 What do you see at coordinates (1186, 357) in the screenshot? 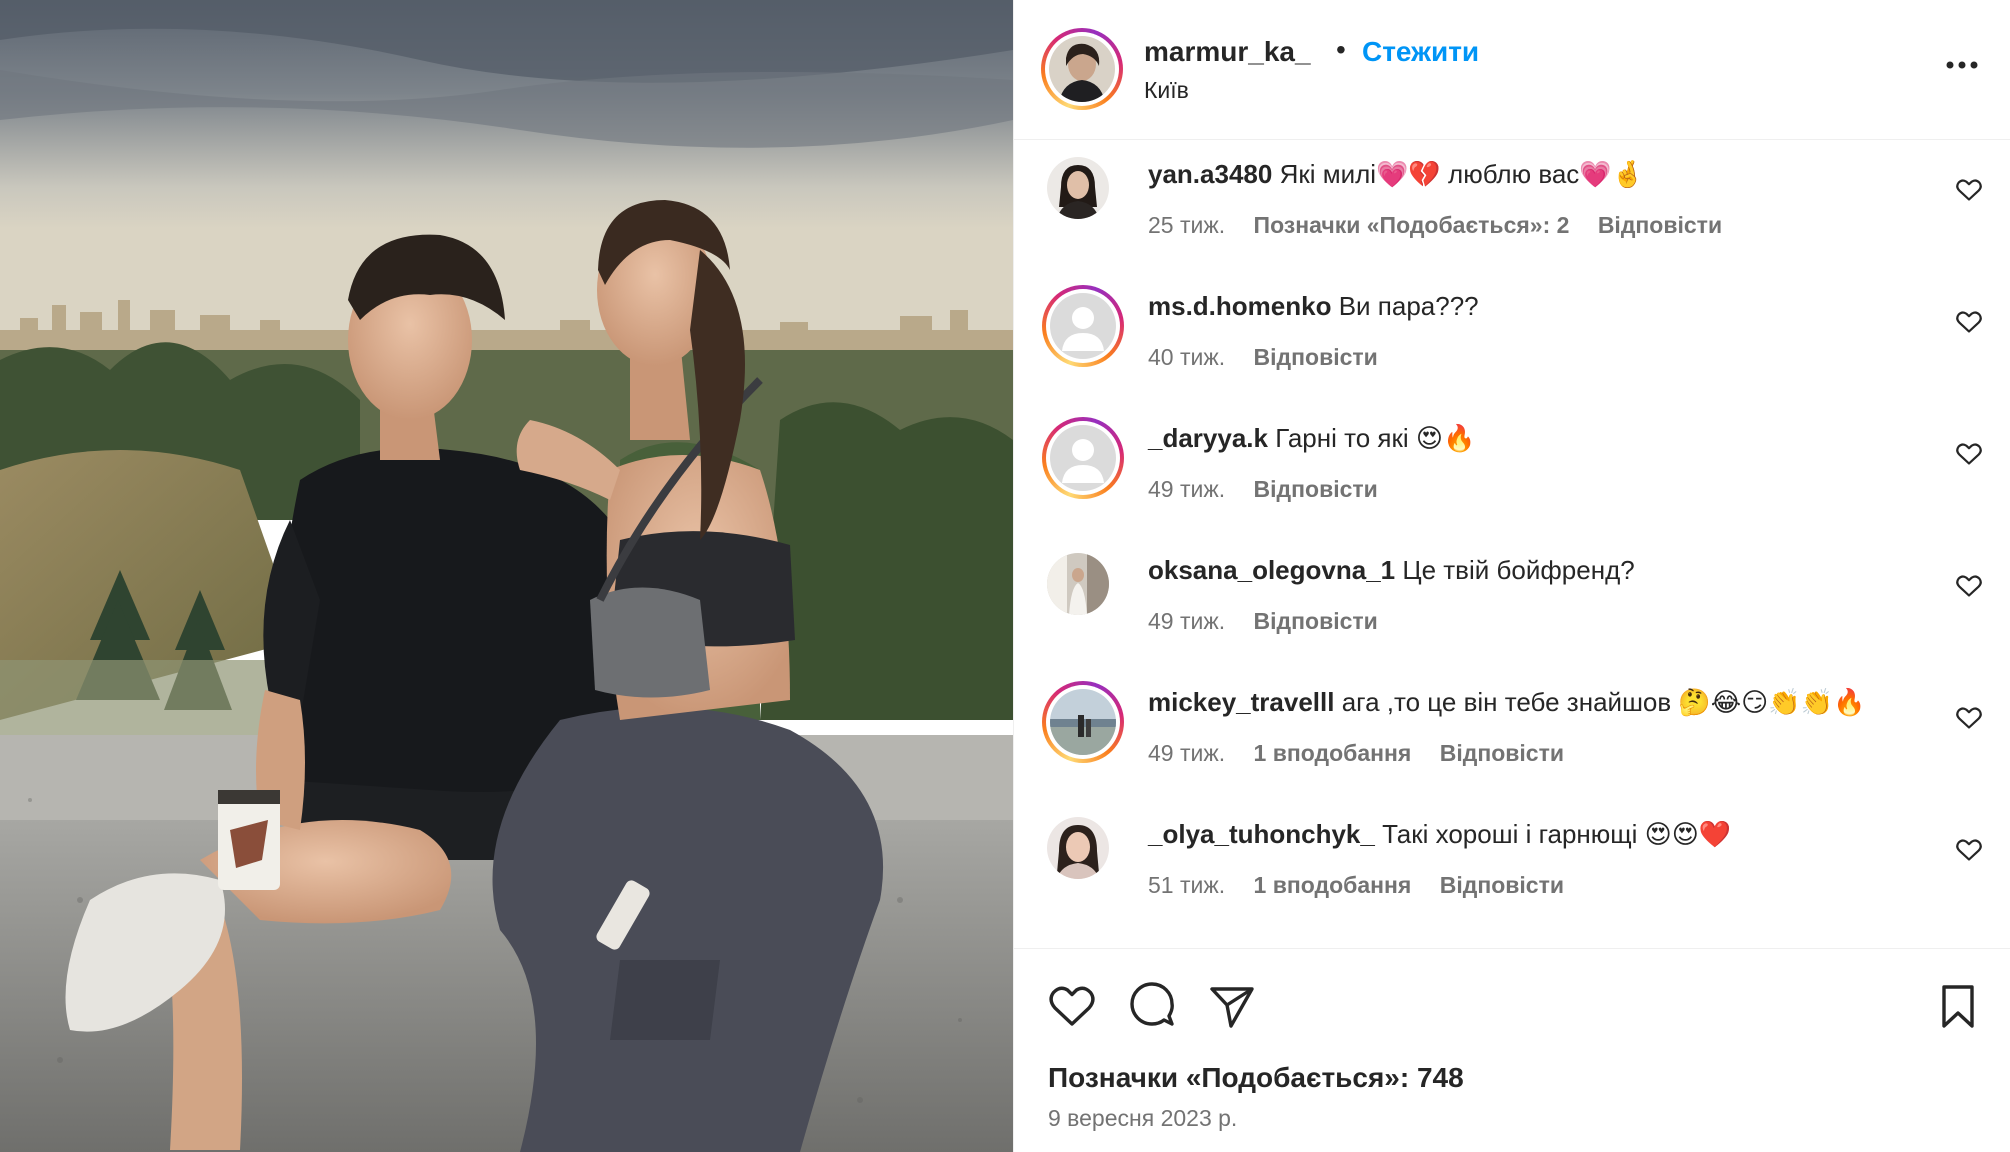
I see `comment-time: 40 тиж.` at bounding box center [1186, 357].